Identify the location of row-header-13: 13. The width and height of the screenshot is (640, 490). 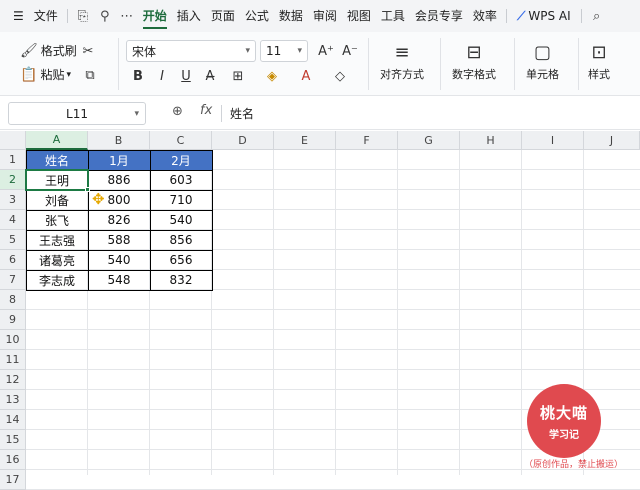
(13, 400).